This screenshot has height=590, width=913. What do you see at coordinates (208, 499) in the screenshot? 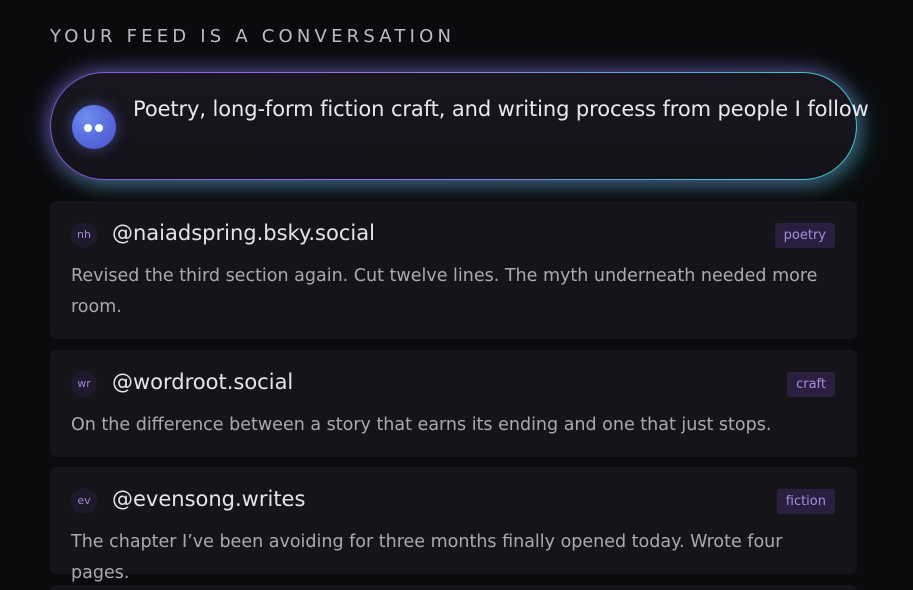
I see `post-handle: @evensong.writes` at bounding box center [208, 499].